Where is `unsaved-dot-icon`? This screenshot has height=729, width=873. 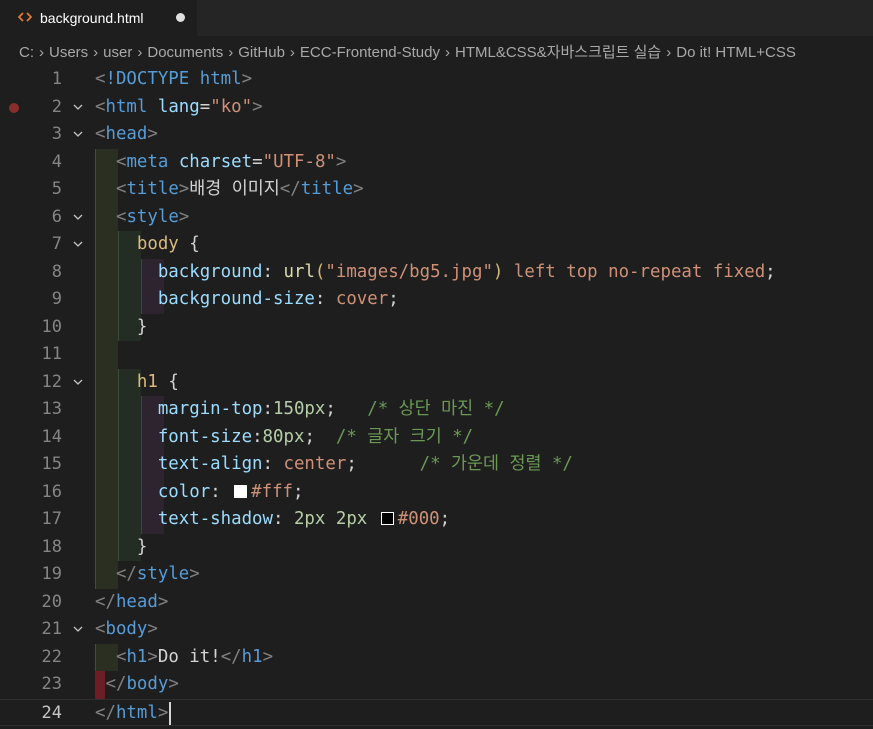 unsaved-dot-icon is located at coordinates (180, 17).